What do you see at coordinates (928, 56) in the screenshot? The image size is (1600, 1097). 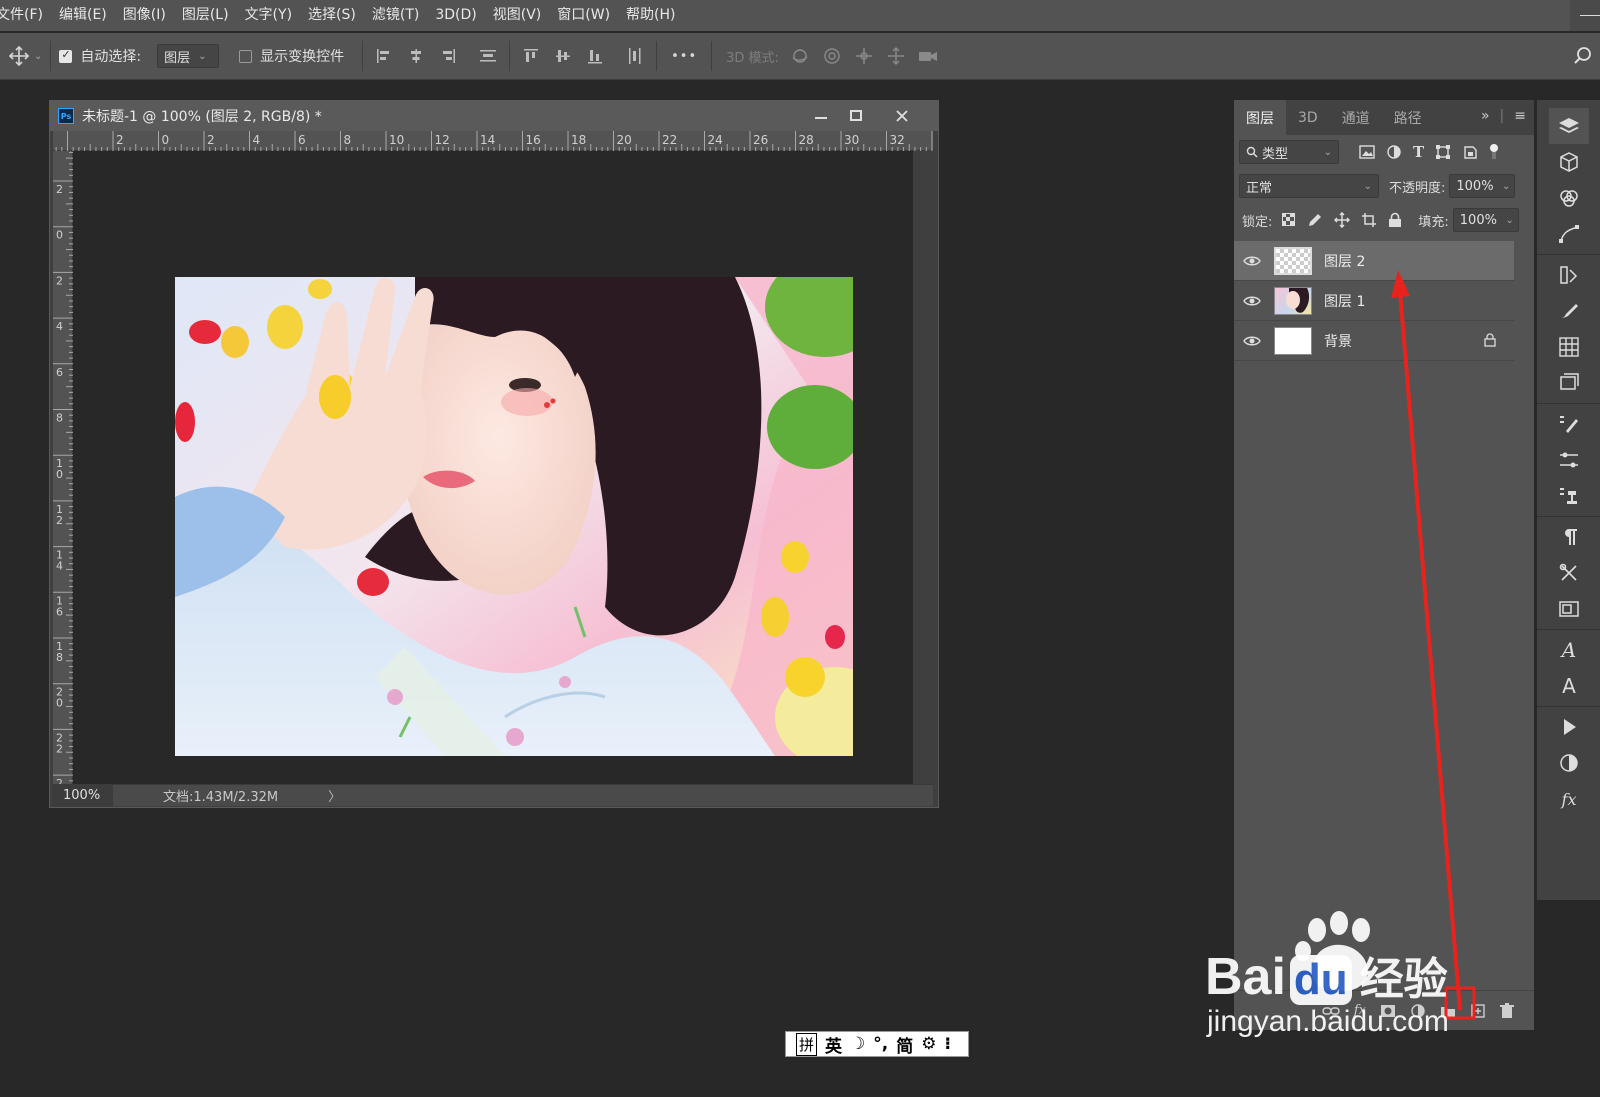 I see `3d-camera-icon` at bounding box center [928, 56].